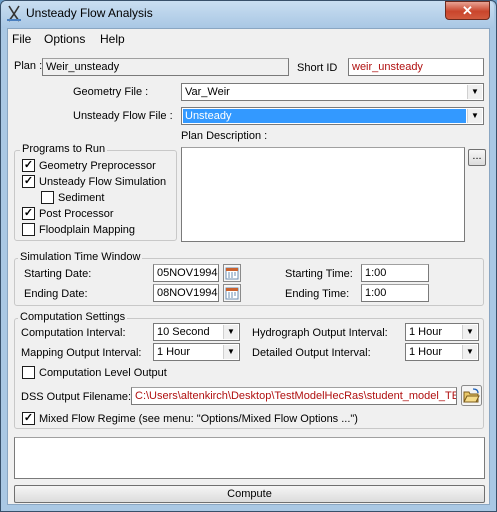 The image size is (497, 512). I want to click on starting-time-input: 1:00, so click(395, 273).